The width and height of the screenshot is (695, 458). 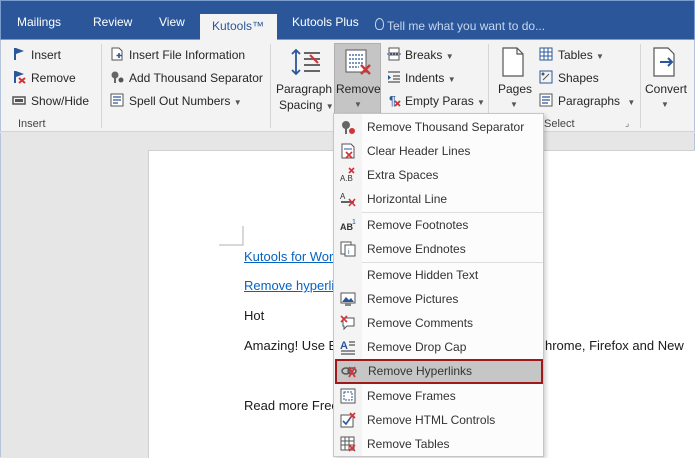 I want to click on tab-mailings: Mailings, so click(x=39, y=22).